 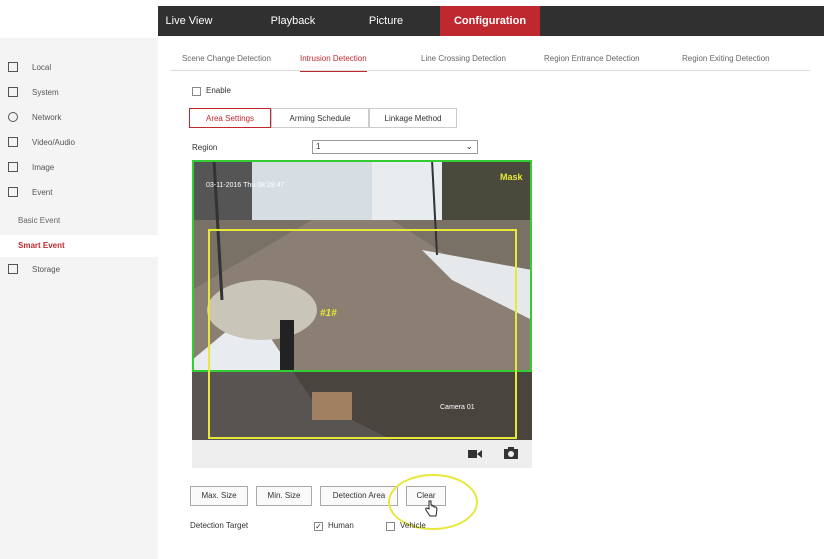 I want to click on detection-target-label: Detection Target, so click(x=219, y=525).